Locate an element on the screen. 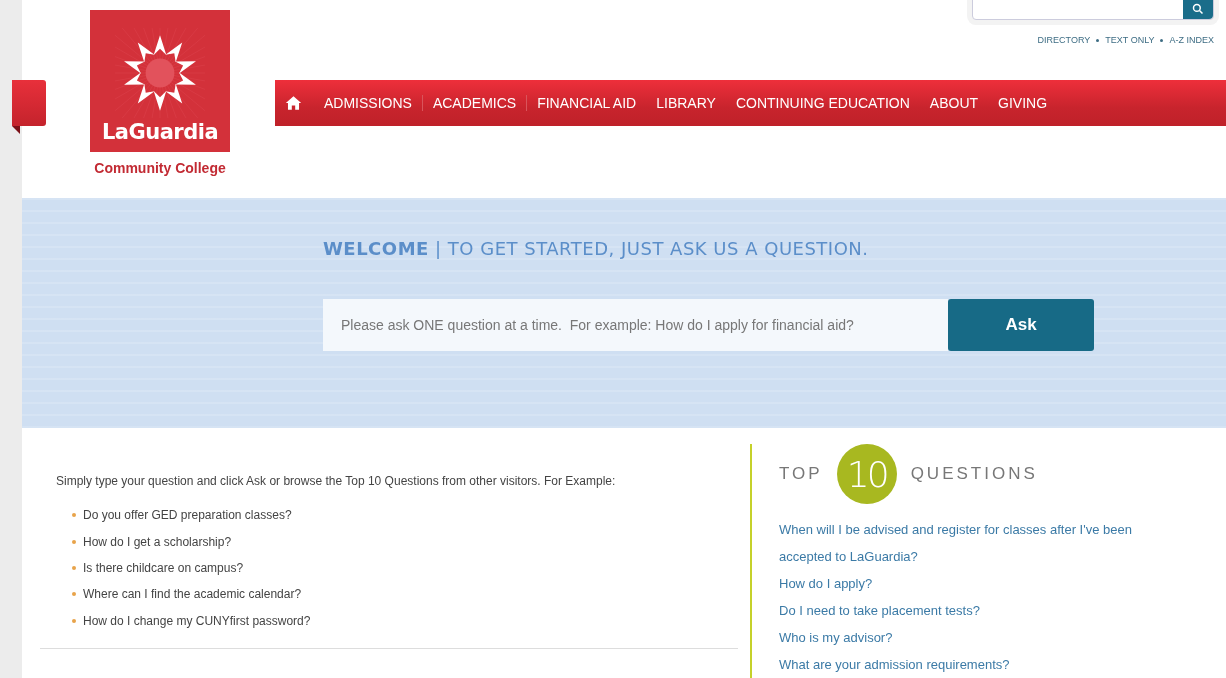 The width and height of the screenshot is (1226, 678). ask-button: Ask is located at coordinates (1021, 325).